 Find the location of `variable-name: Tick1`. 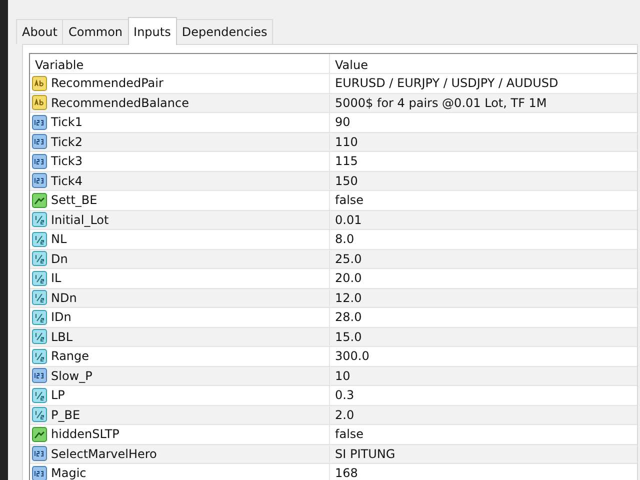

variable-name: Tick1 is located at coordinates (66, 123).